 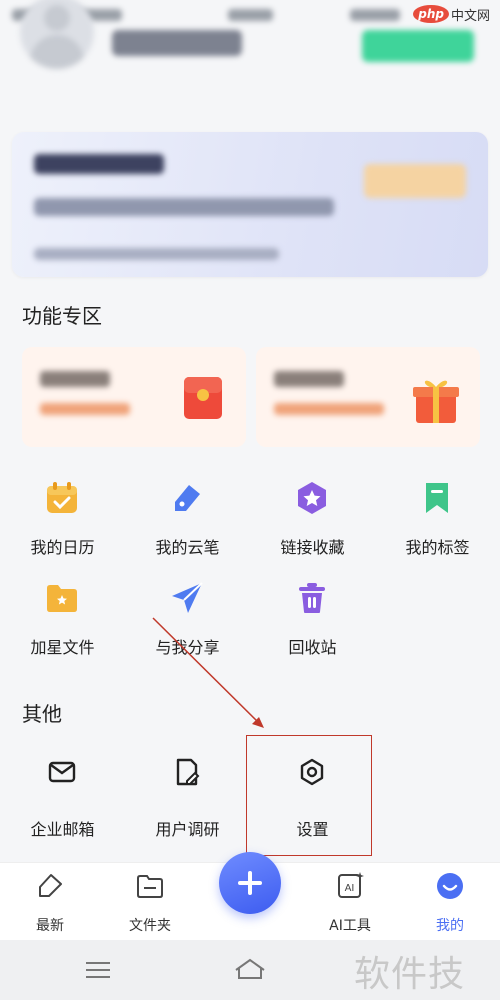 I want to click on other-label: 用户调研, so click(x=187, y=829).